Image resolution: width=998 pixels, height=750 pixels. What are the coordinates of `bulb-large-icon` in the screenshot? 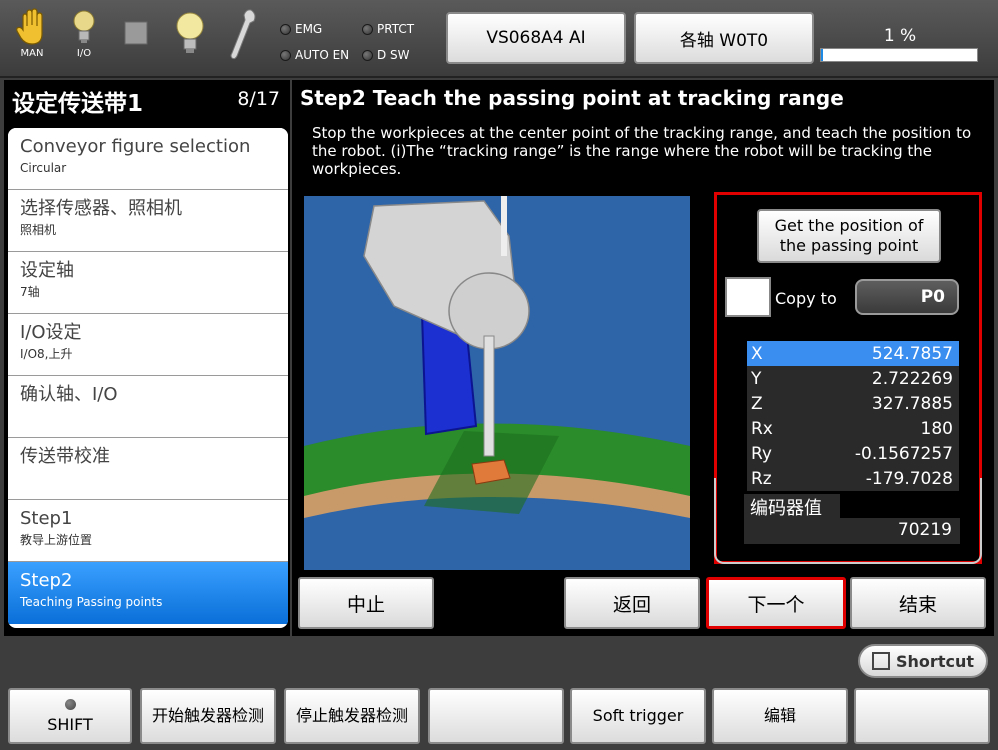 It's located at (190, 32).